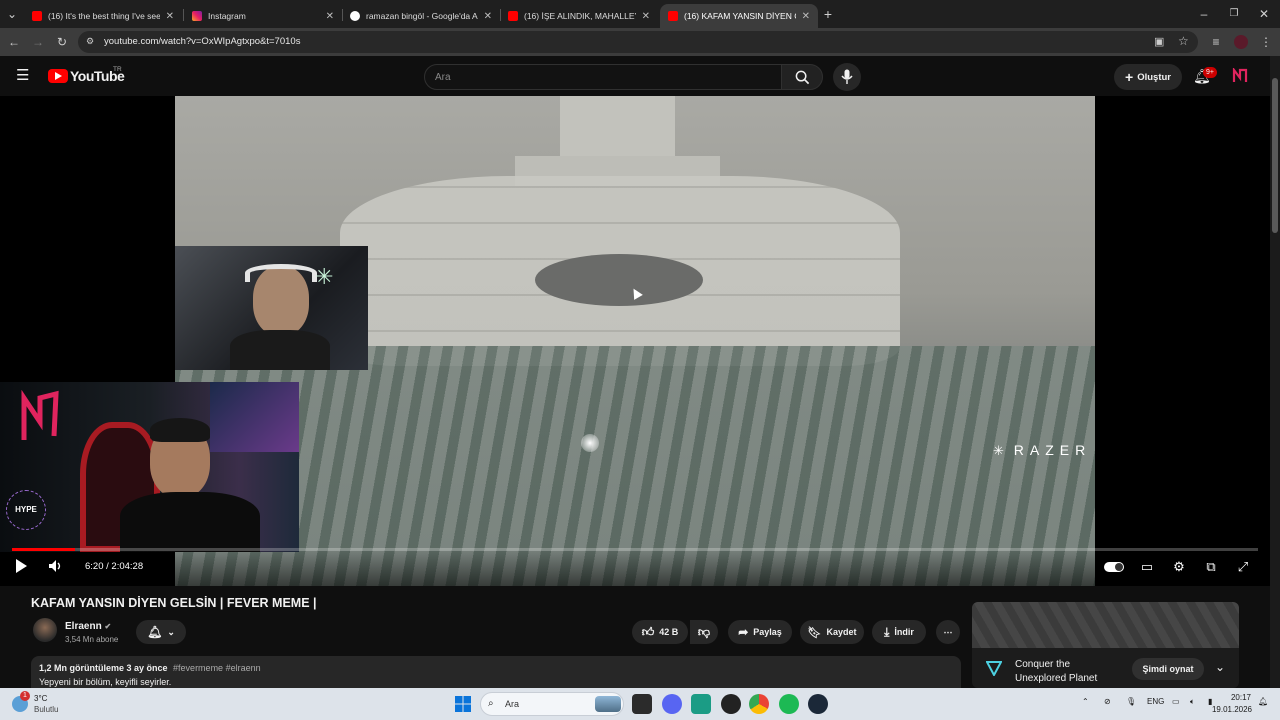  I want to click on settings-gear-icon: ⚙, so click(1179, 567).